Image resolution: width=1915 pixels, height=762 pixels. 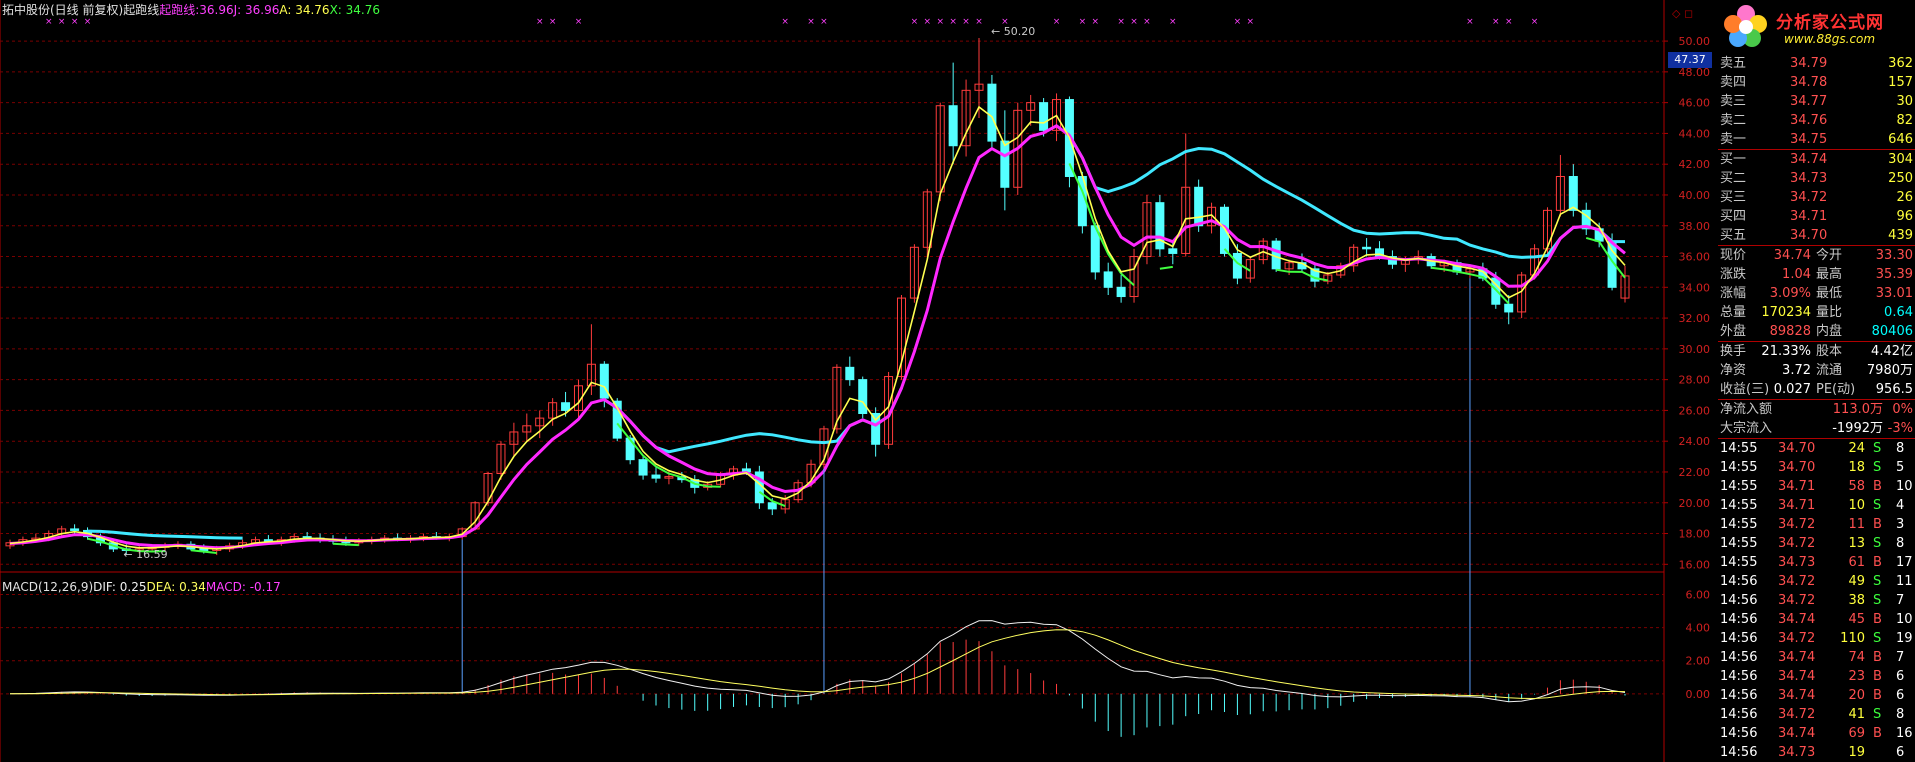 What do you see at coordinates (1829, 312) in the screenshot?
I see `stat-label: 量比` at bounding box center [1829, 312].